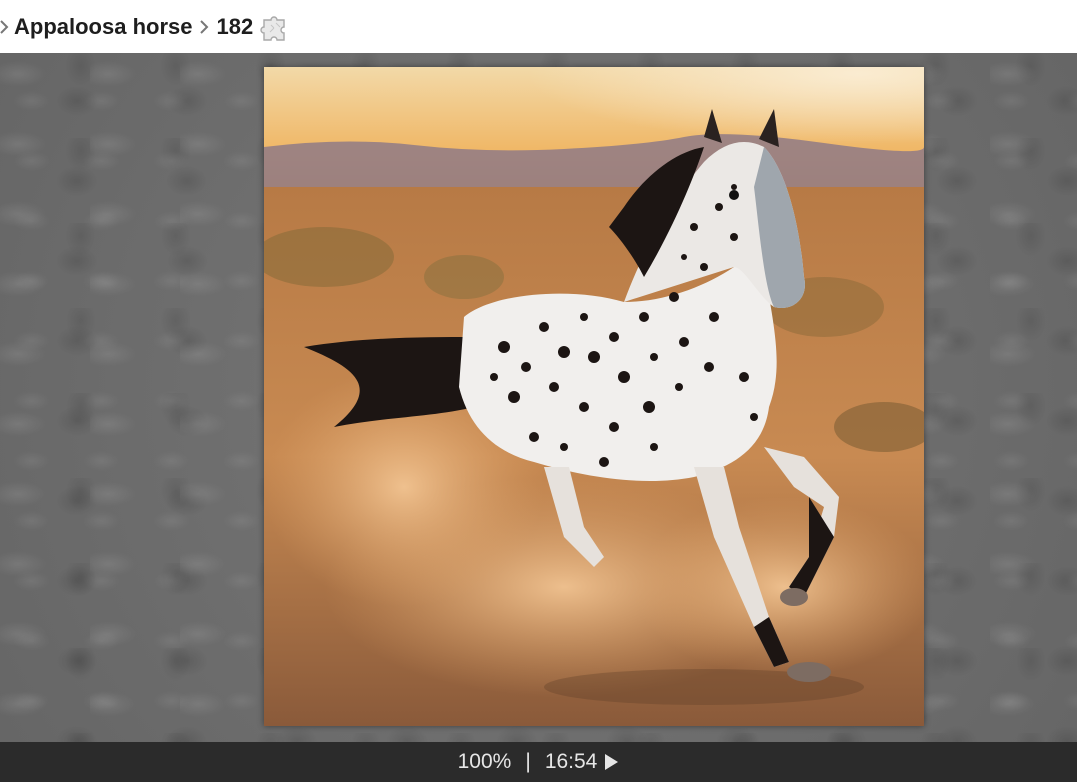  What do you see at coordinates (538, 26) in the screenshot?
I see `breadcrumb: Appaloosa horse 182` at bounding box center [538, 26].